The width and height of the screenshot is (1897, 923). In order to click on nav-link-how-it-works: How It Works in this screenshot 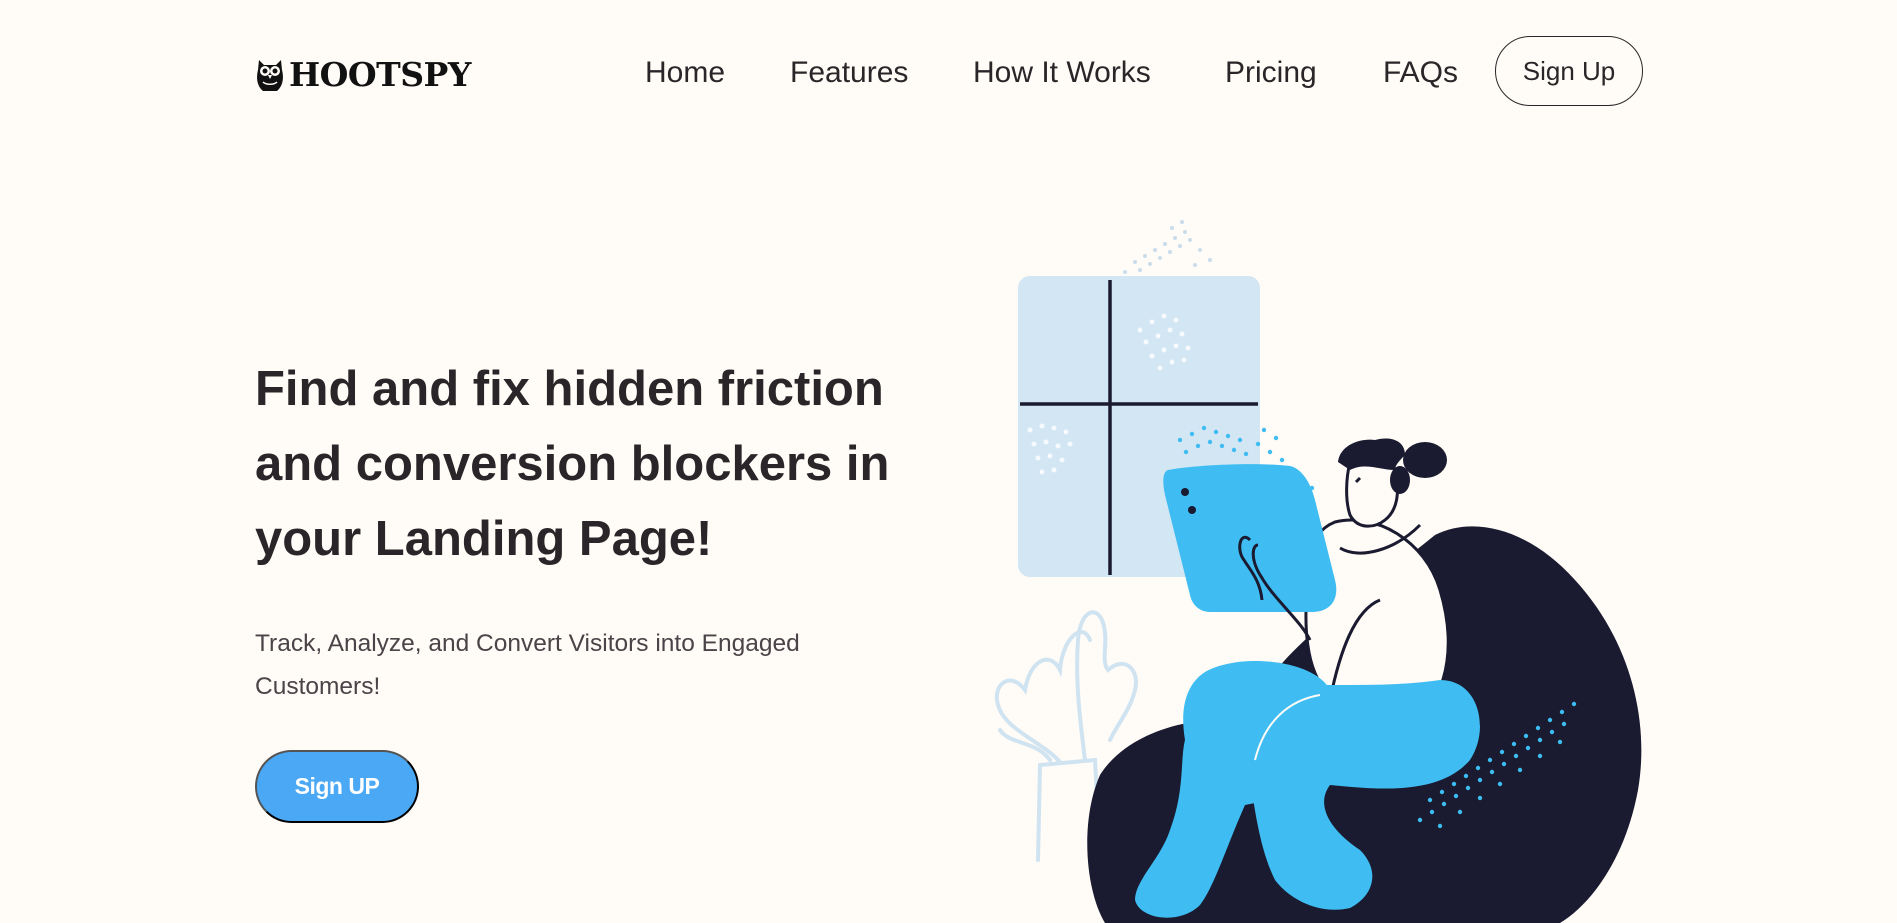, I will do `click(1062, 73)`.